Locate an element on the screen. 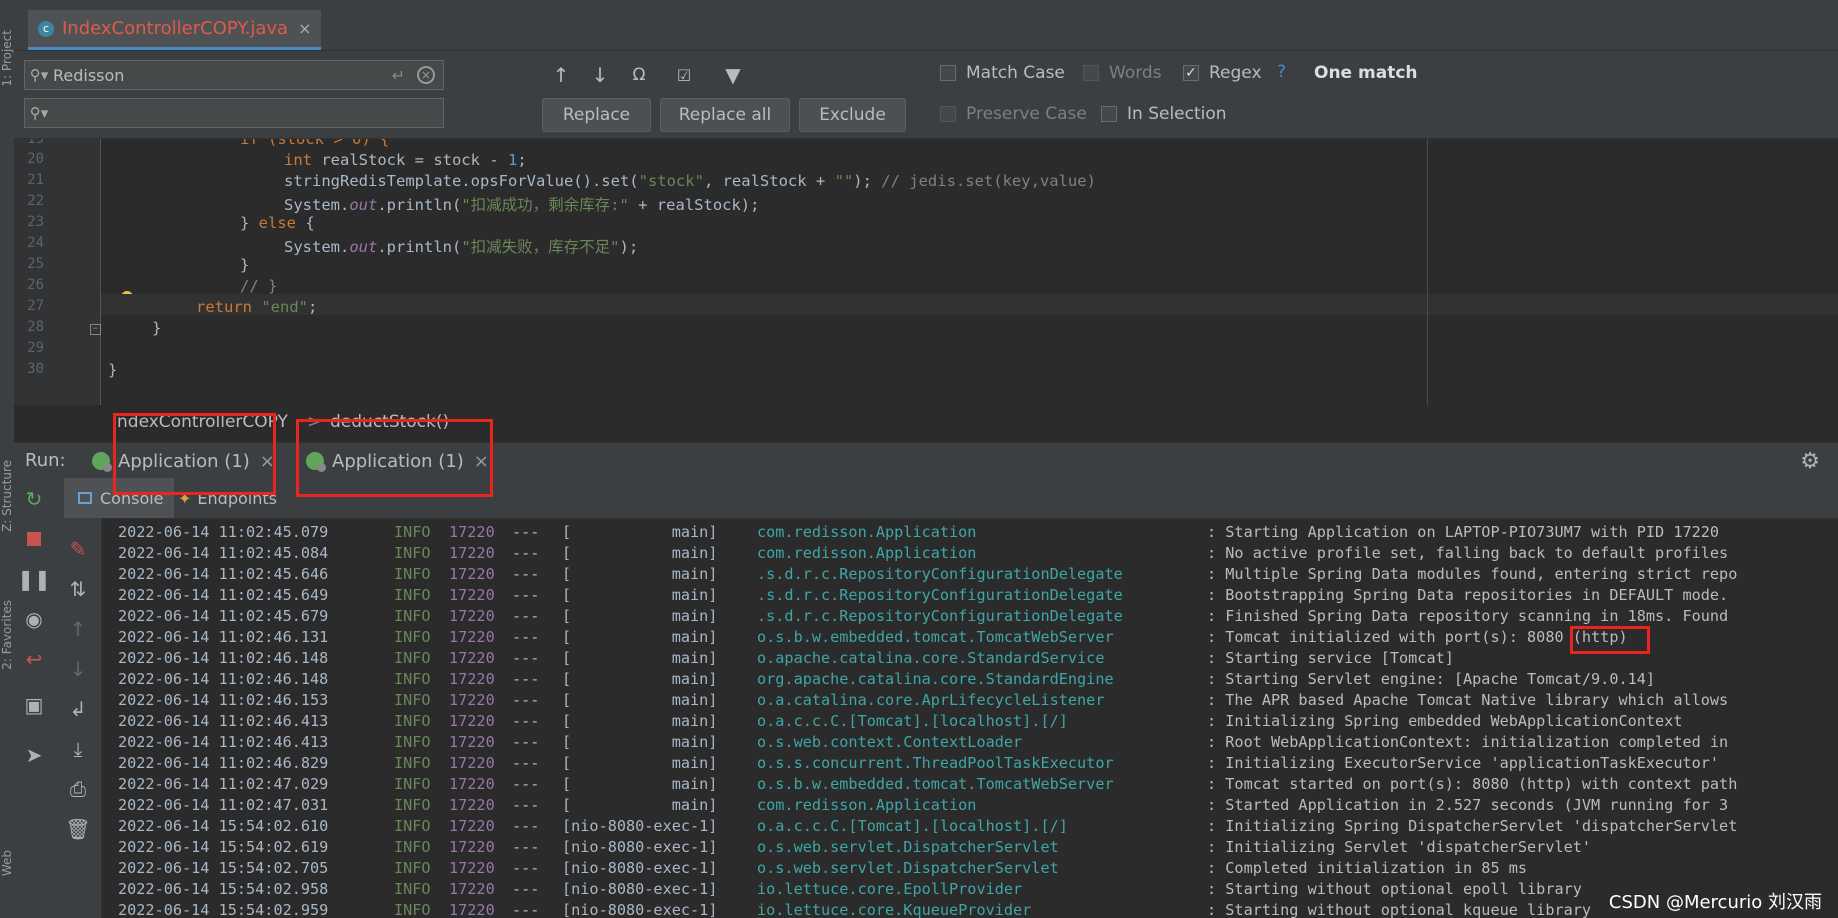 This screenshot has height=918, width=1838. editor-gutter: 19 20 21 22 23 24 25 26 27 28 29 30 − is located at coordinates (74, 272).